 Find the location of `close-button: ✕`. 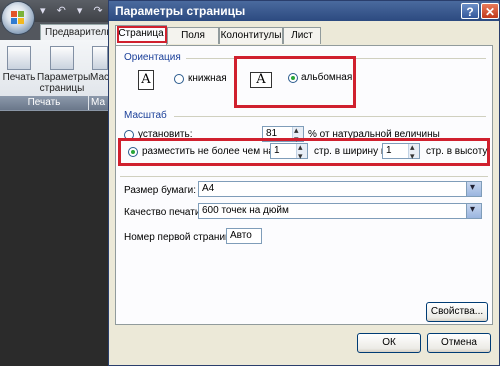

close-button: ✕ is located at coordinates (490, 11).